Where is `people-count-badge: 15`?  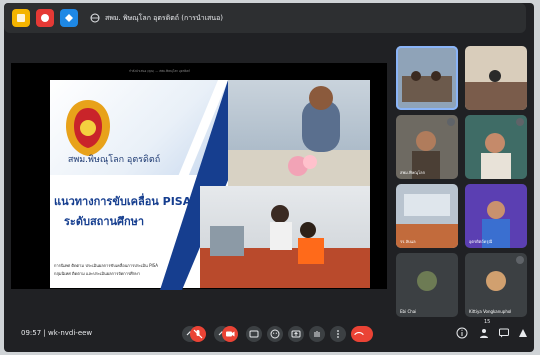
people-count-badge: 15 is located at coordinates (487, 322).